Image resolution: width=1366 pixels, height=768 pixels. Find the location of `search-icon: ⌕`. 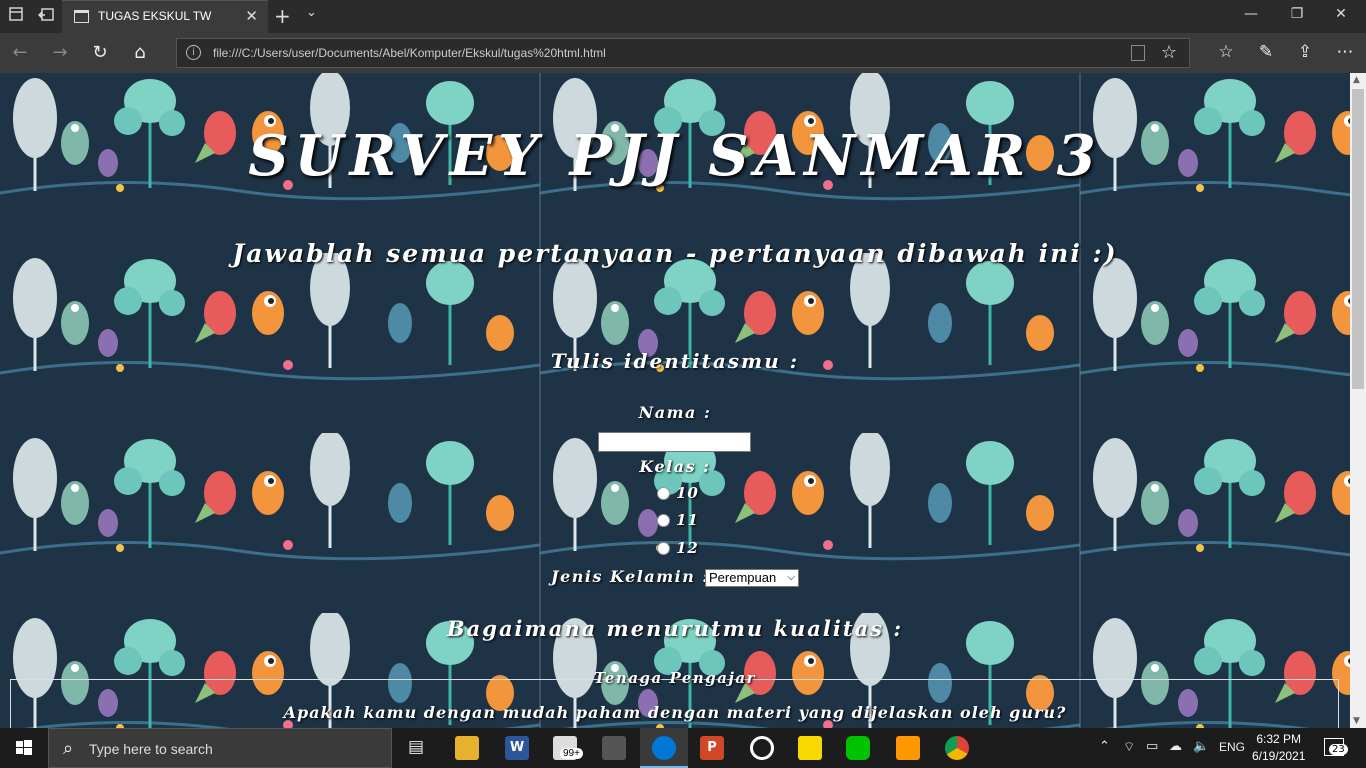

search-icon: ⌕ is located at coordinates (68, 748).